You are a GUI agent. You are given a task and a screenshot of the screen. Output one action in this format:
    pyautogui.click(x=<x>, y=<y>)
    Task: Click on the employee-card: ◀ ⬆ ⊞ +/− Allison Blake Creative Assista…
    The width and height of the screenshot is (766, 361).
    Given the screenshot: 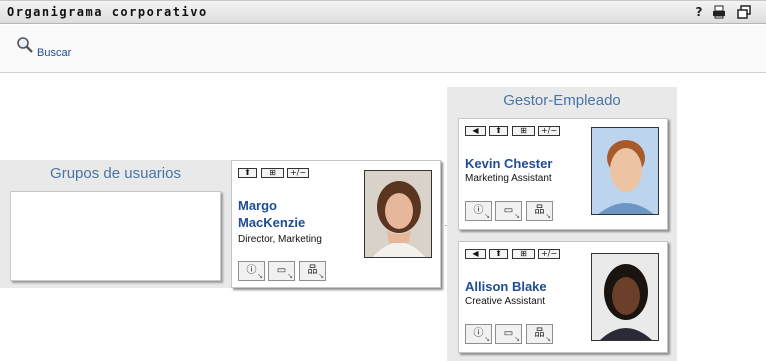 What is the action you would take?
    pyautogui.click(x=563, y=297)
    